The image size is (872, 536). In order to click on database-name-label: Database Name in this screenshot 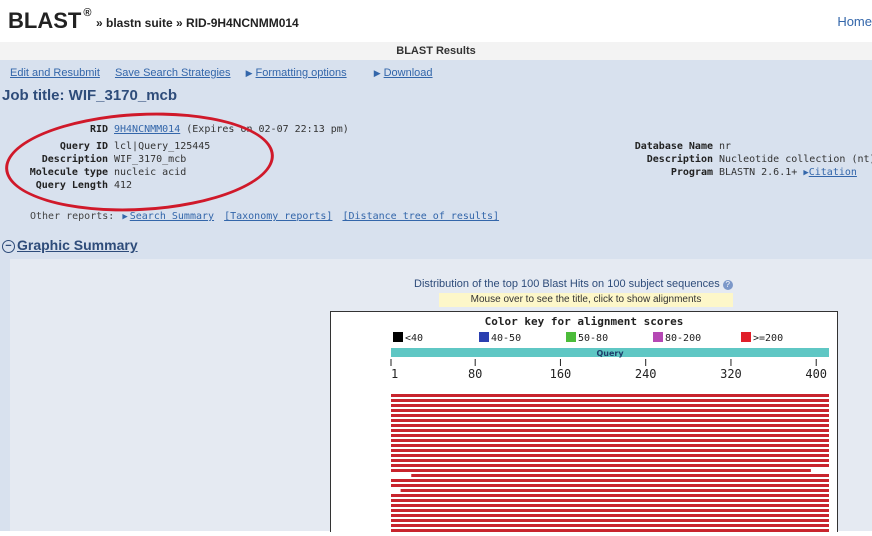, I will do `click(673, 146)`.